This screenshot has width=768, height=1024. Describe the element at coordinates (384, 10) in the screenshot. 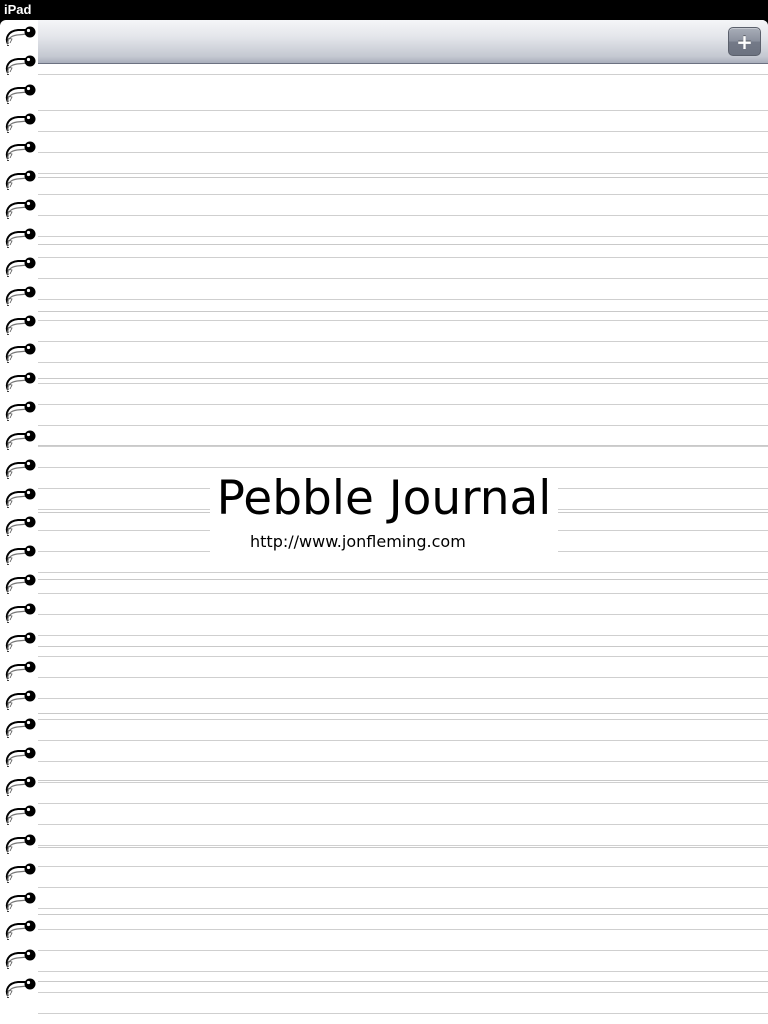

I see `status-bar: iPad` at that location.